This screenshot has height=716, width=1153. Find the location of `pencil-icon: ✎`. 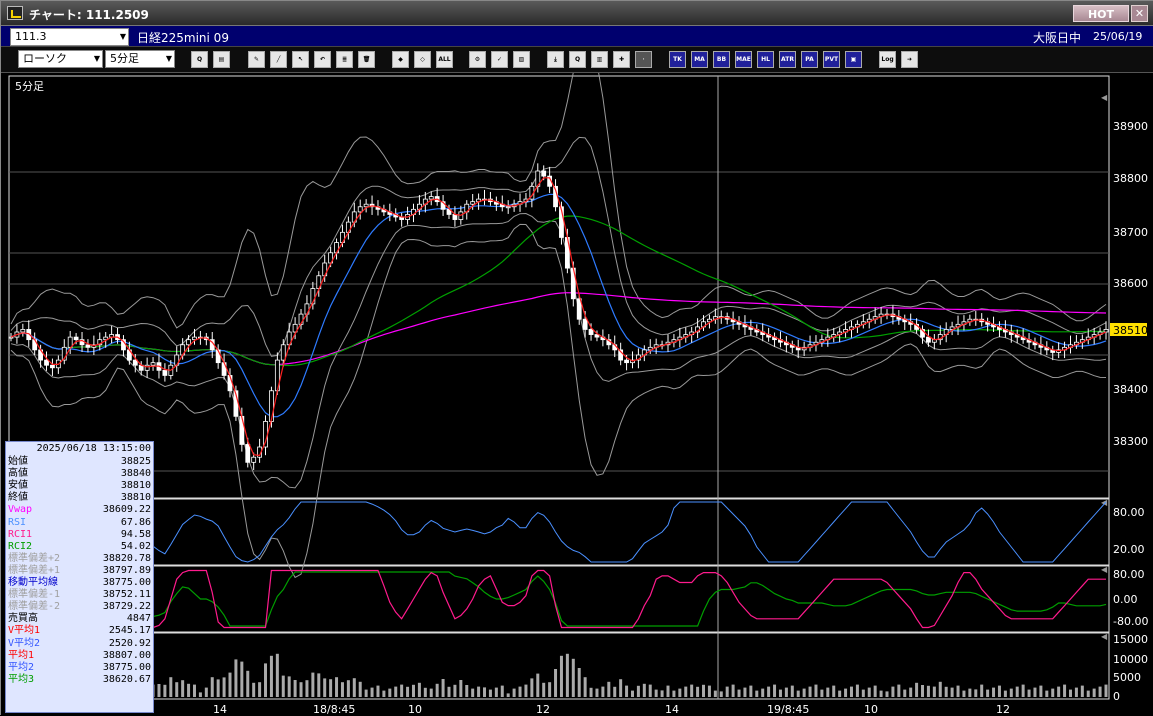

pencil-icon: ✎ is located at coordinates (256, 59).